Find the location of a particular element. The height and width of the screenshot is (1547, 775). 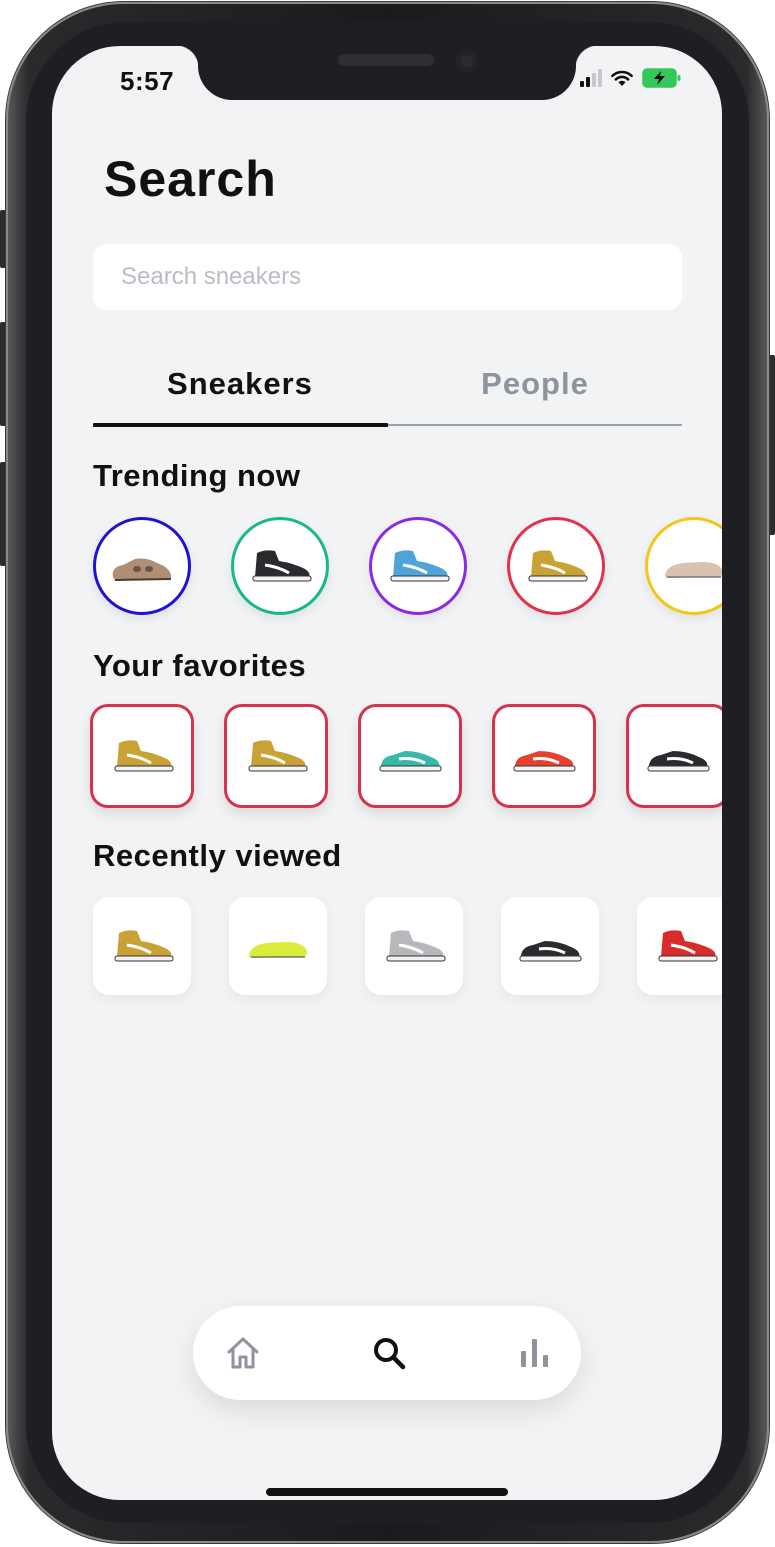

notch is located at coordinates (387, 73).